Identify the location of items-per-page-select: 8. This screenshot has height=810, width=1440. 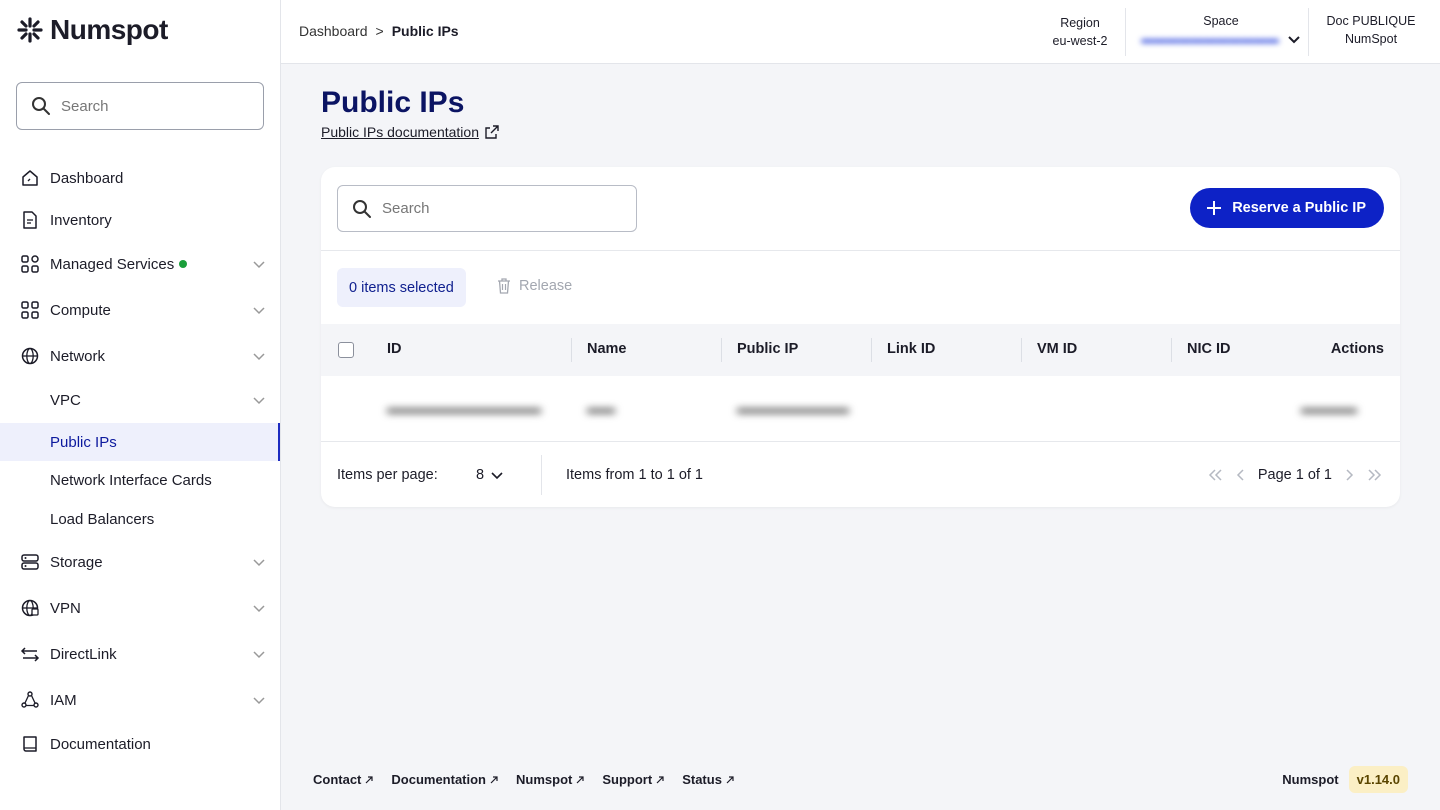
(490, 475).